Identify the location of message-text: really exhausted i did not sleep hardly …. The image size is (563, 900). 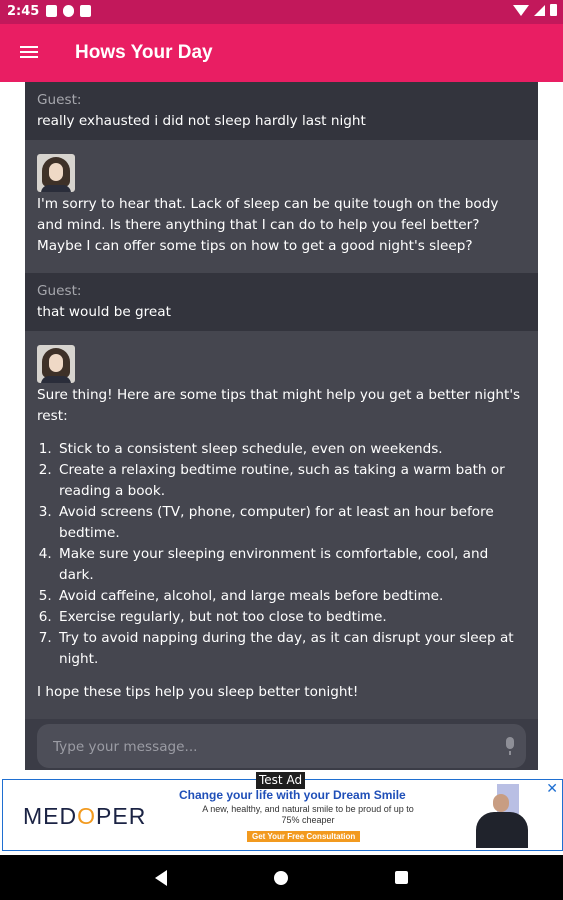
(201, 121).